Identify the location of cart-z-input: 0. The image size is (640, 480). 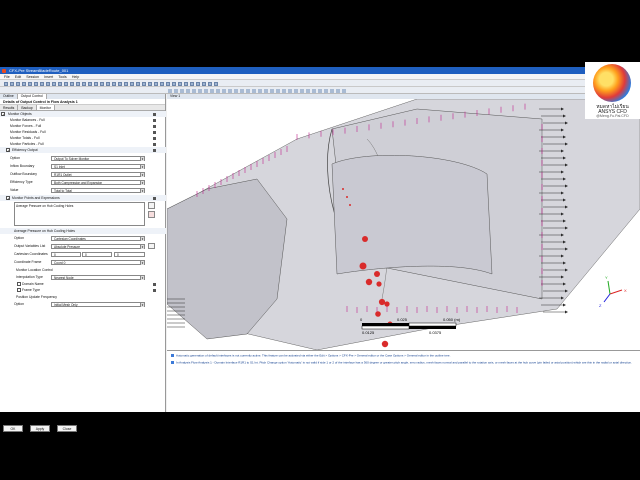
(129, 254).